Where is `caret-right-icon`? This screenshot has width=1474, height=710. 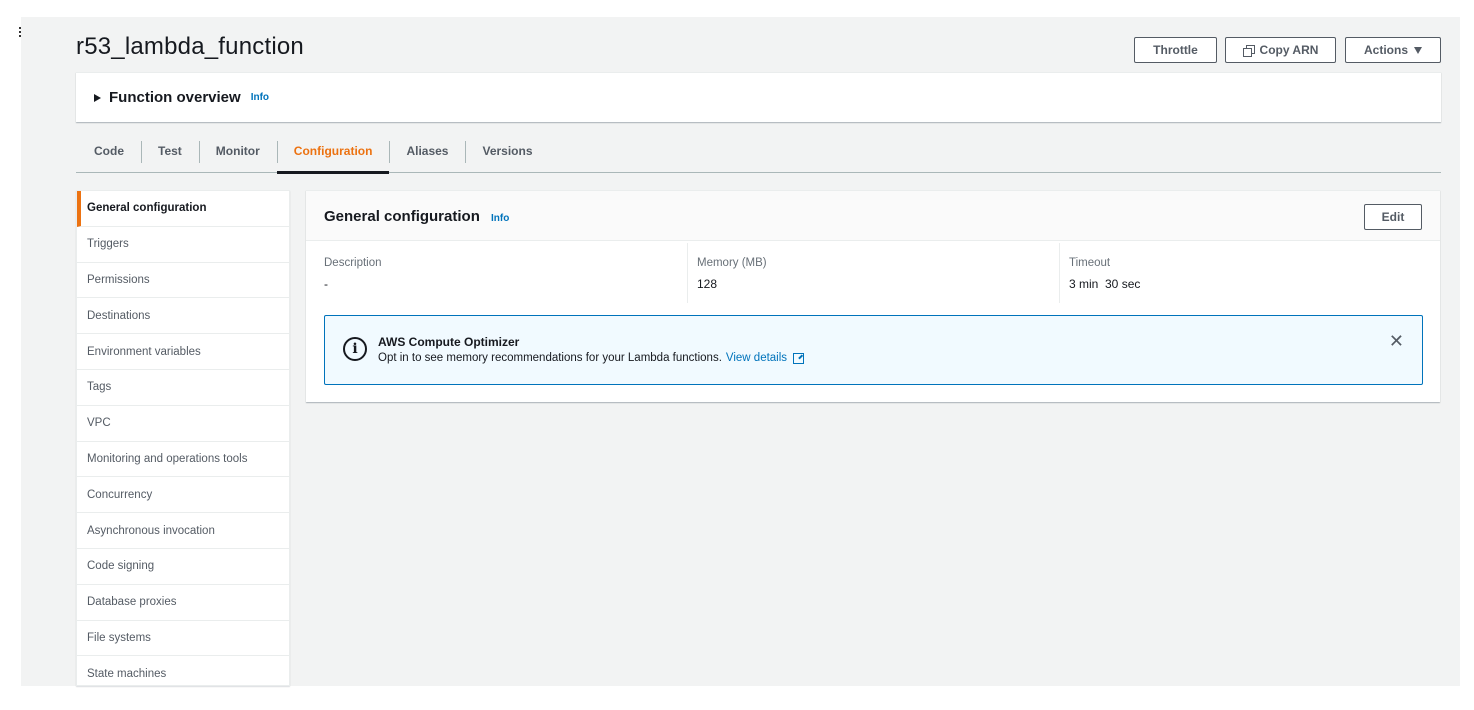 caret-right-icon is located at coordinates (97, 97).